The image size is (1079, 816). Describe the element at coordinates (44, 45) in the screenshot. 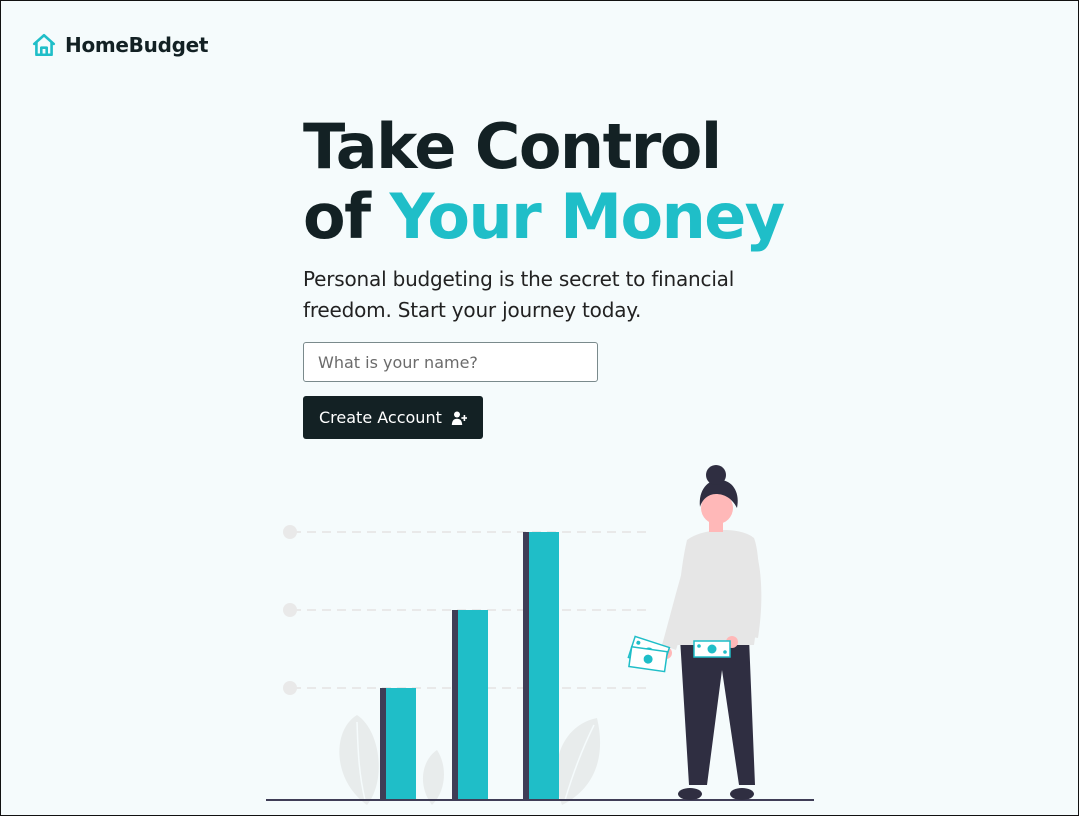

I see `house-icon` at that location.